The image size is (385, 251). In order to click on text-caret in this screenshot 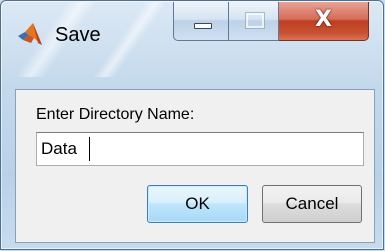, I will do `click(89, 149)`.